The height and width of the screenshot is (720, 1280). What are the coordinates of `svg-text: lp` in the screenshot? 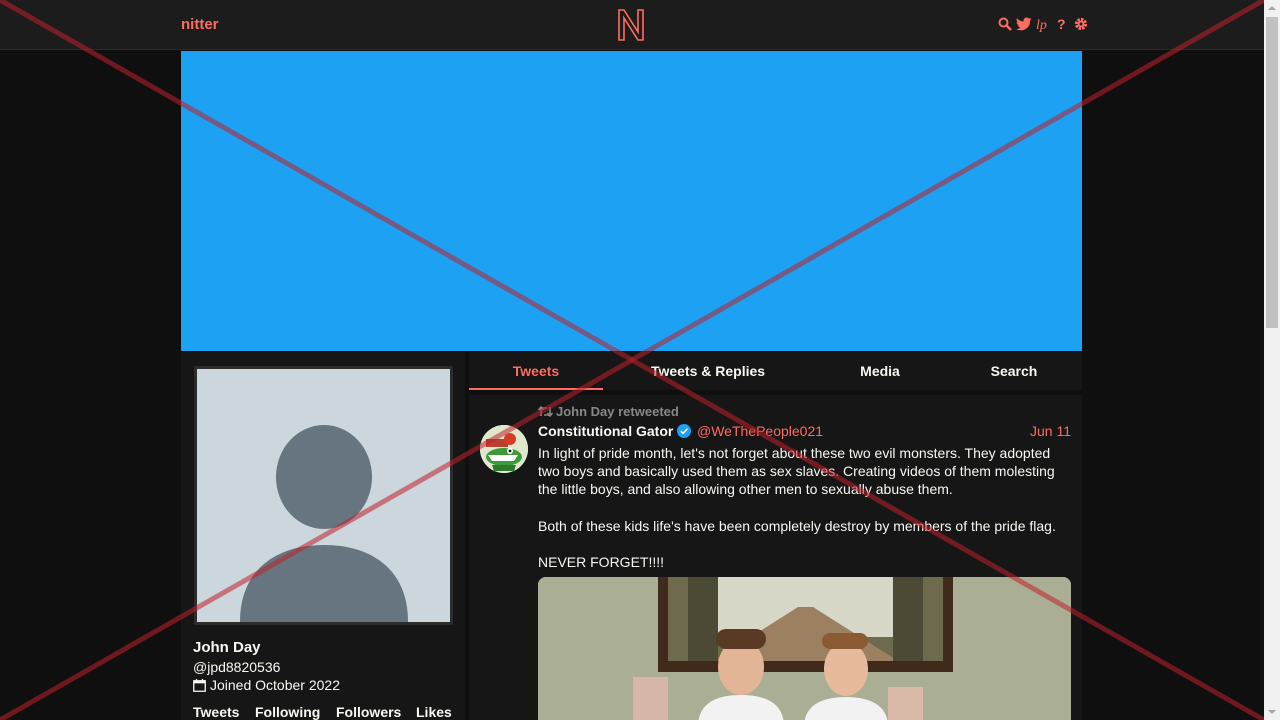 It's located at (1041, 25).